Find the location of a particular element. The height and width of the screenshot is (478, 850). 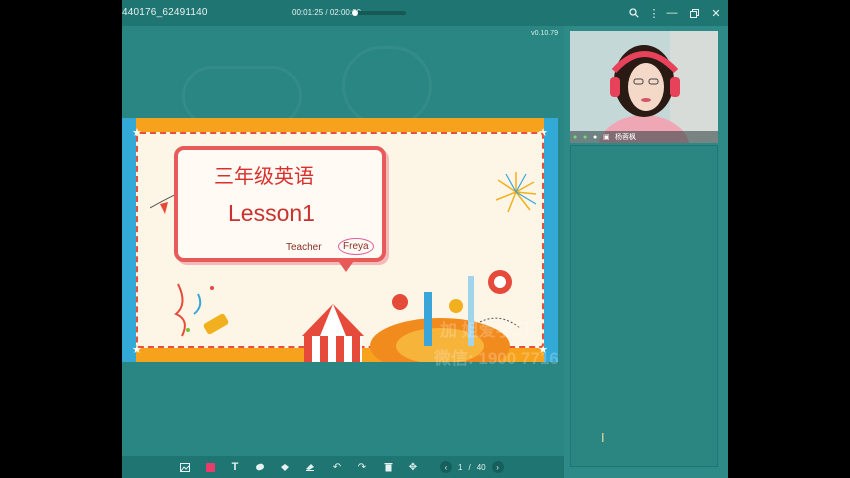

teacher-video: ● ● ● ▣ 杨蓉枫 is located at coordinates (644, 87).